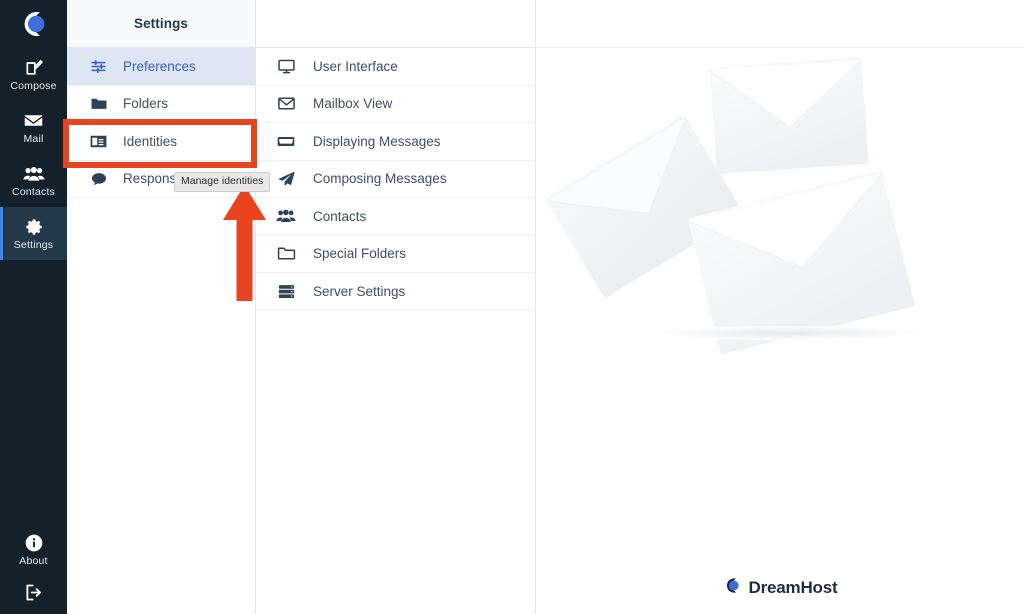  Describe the element at coordinates (380, 179) in the screenshot. I see `list-item-composing-messages-label: Composing Messages` at that location.